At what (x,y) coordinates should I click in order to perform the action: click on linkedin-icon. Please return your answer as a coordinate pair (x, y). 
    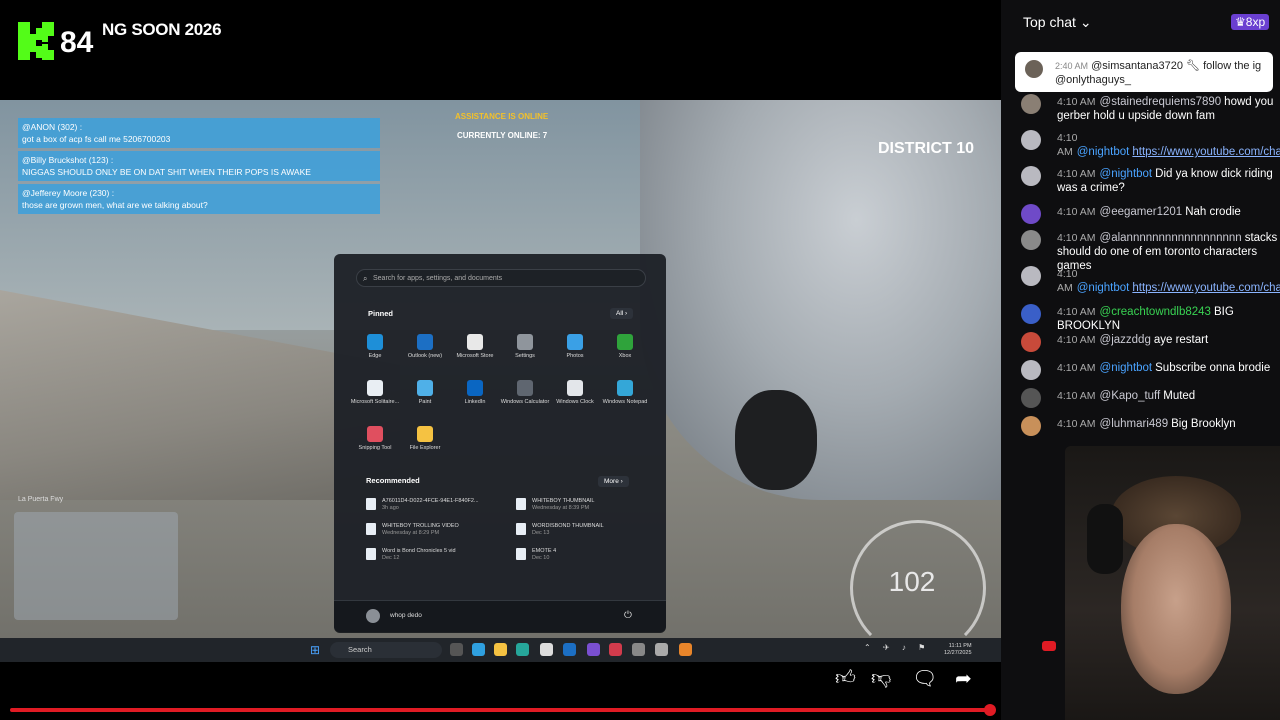
    Looking at the image, I should click on (475, 388).